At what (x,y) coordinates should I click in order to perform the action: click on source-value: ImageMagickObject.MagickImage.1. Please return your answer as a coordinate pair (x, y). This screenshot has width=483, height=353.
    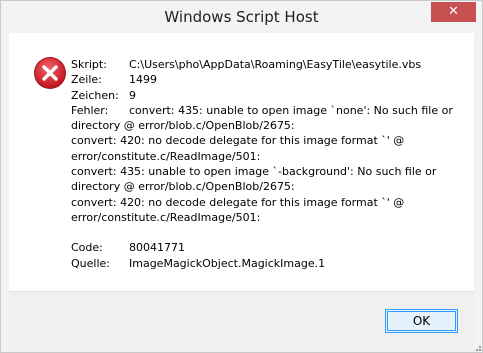
    Looking at the image, I should click on (227, 263).